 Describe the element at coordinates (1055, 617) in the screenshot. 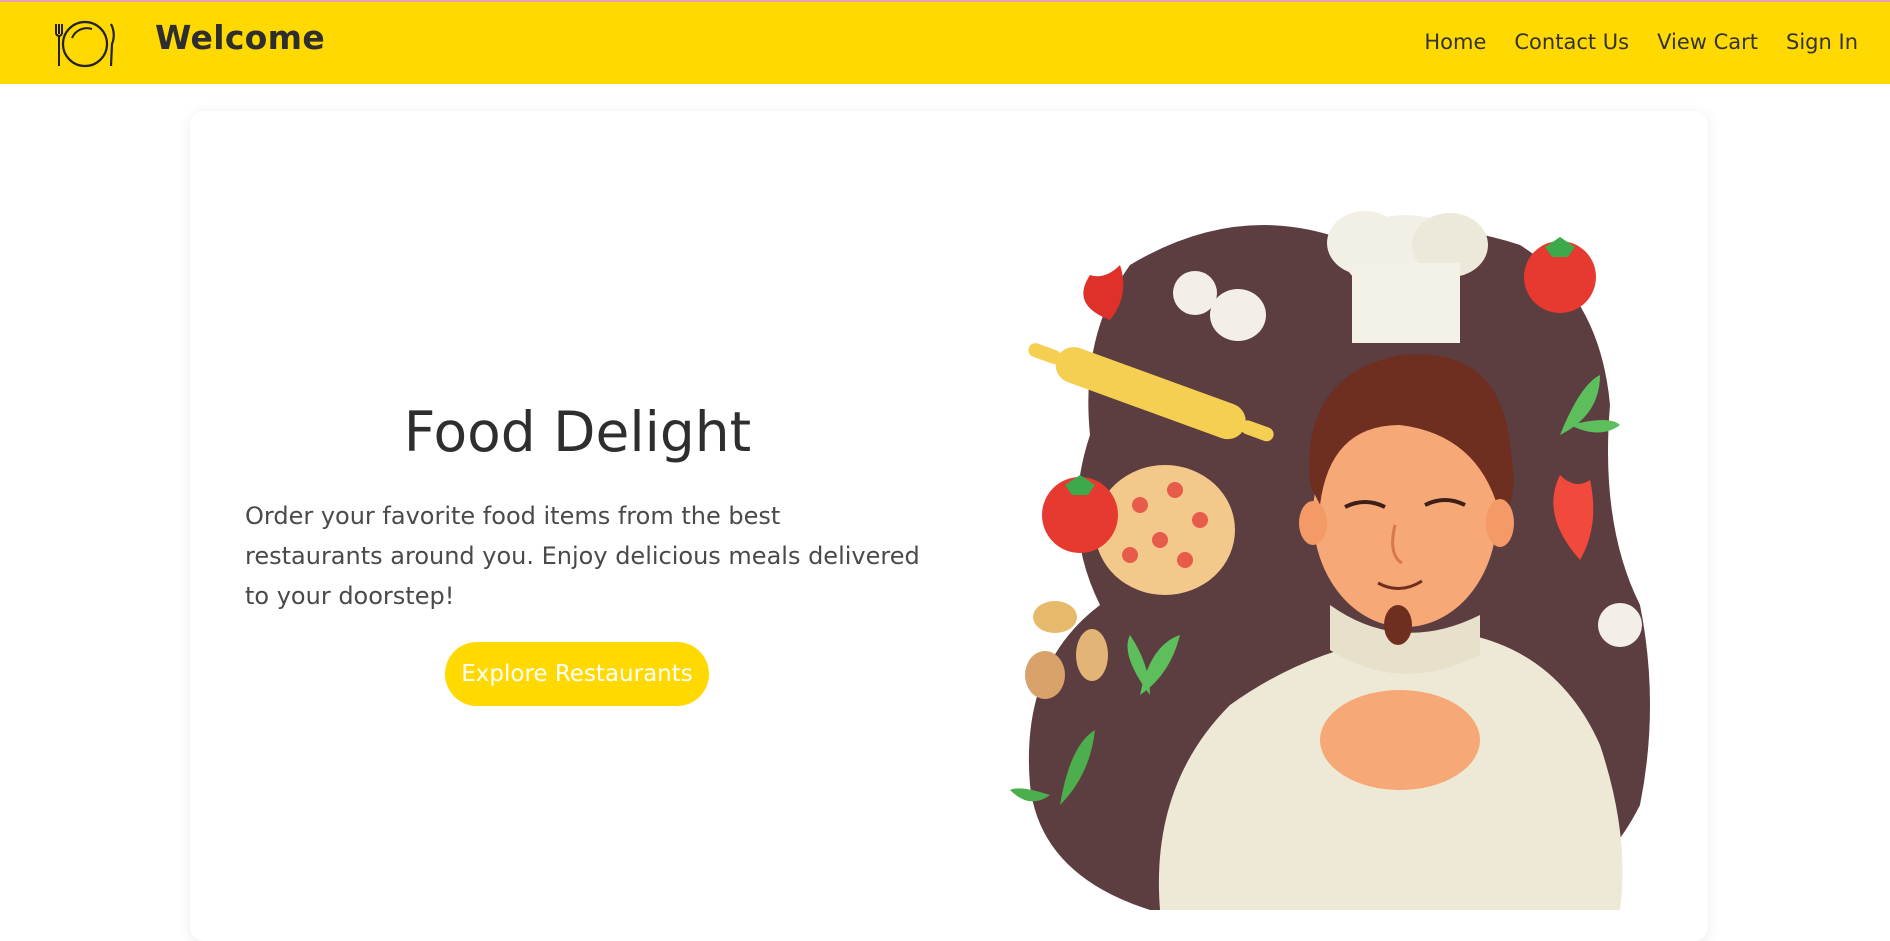

I see `potato-icon` at that location.